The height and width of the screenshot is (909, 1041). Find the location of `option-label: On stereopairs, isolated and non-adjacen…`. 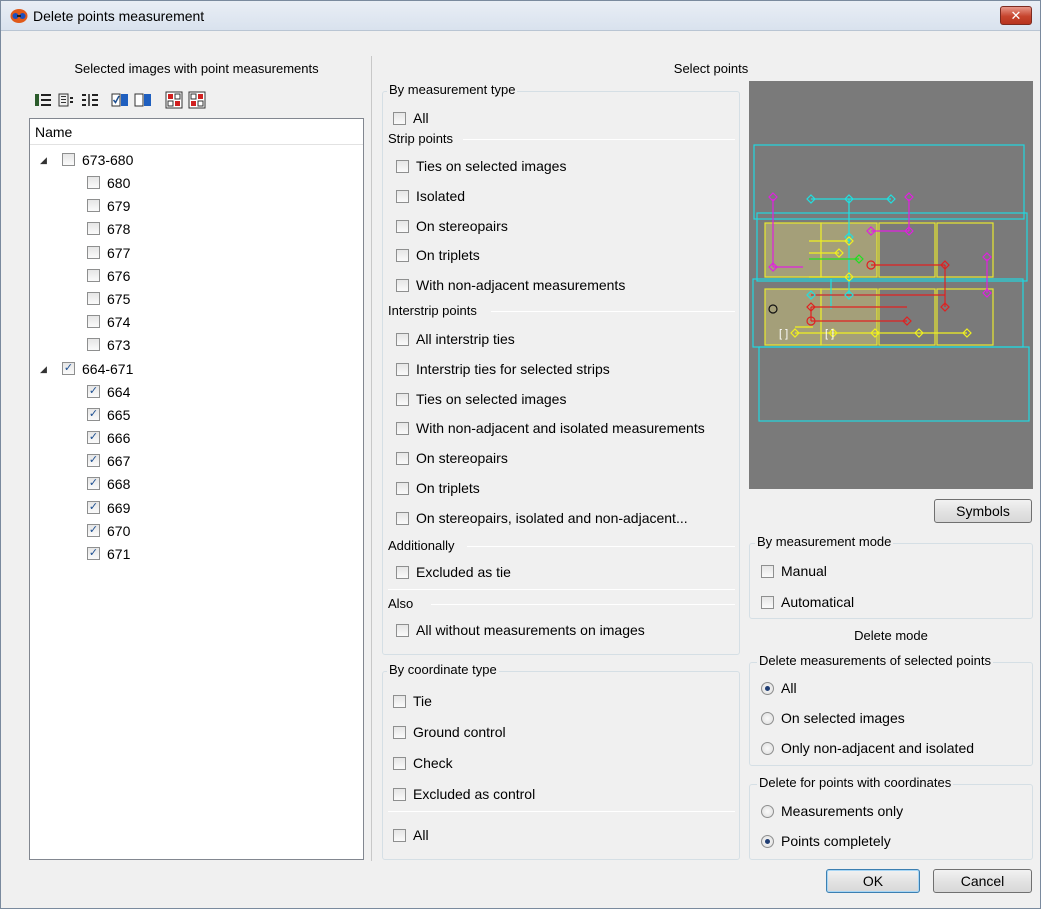

option-label: On stereopairs, isolated and non-adjacen… is located at coordinates (552, 517).